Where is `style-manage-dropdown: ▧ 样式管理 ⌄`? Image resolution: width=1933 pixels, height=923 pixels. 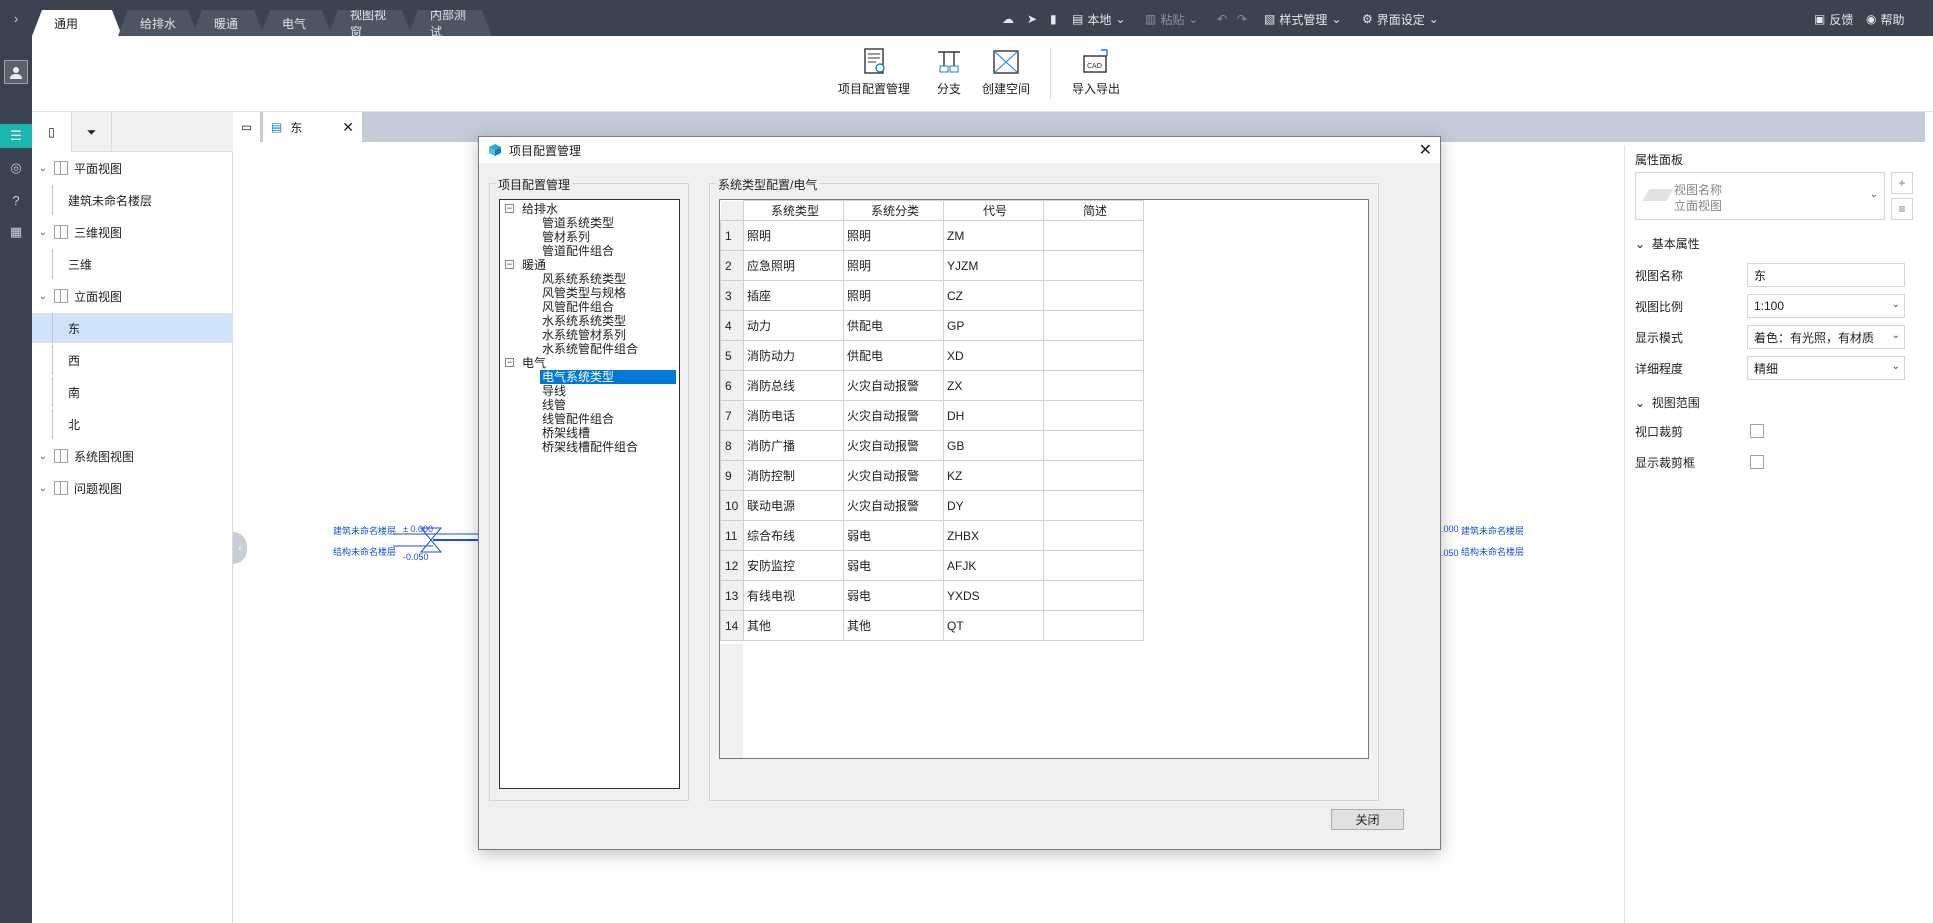
style-manage-dropdown: ▧ 样式管理 ⌄ is located at coordinates (1302, 19).